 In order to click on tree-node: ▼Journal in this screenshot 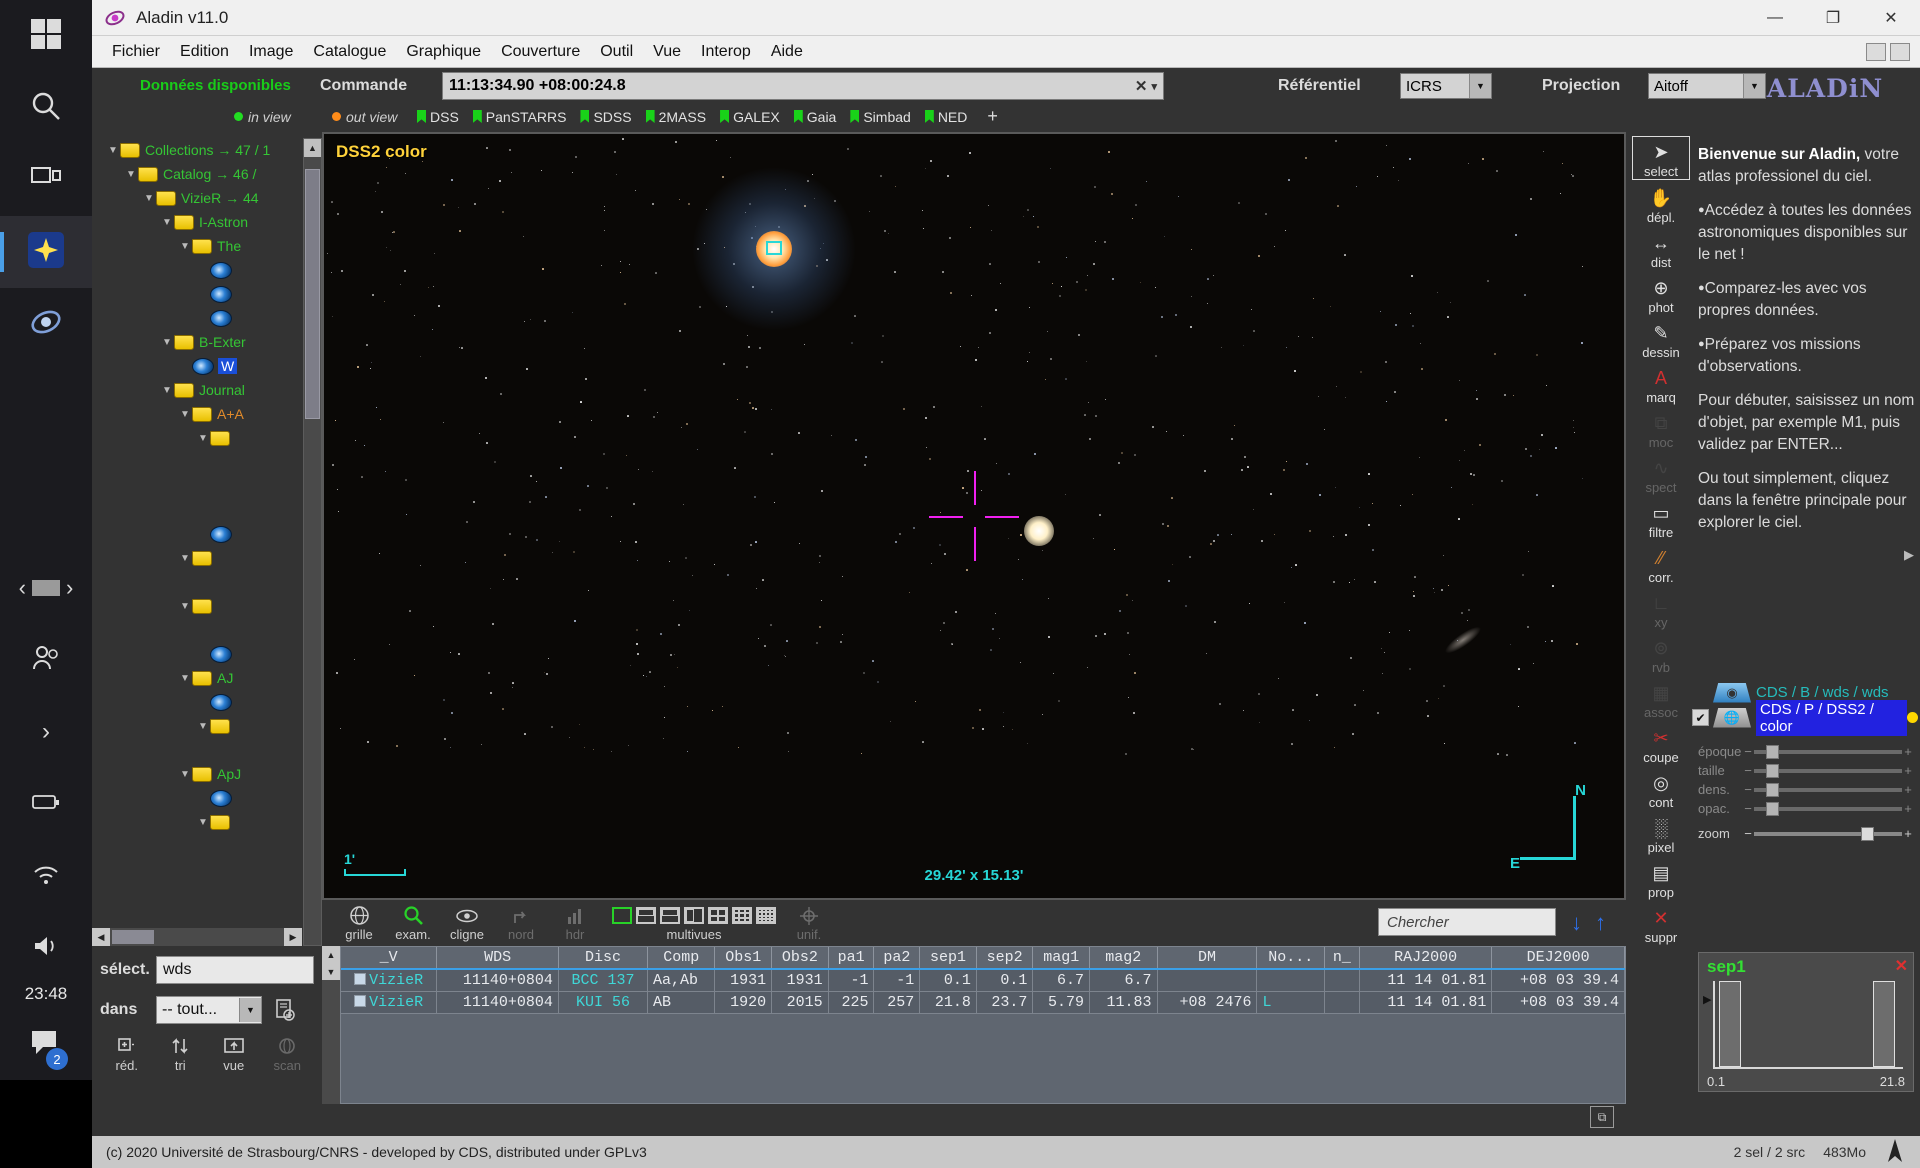, I will do `click(197, 390)`.